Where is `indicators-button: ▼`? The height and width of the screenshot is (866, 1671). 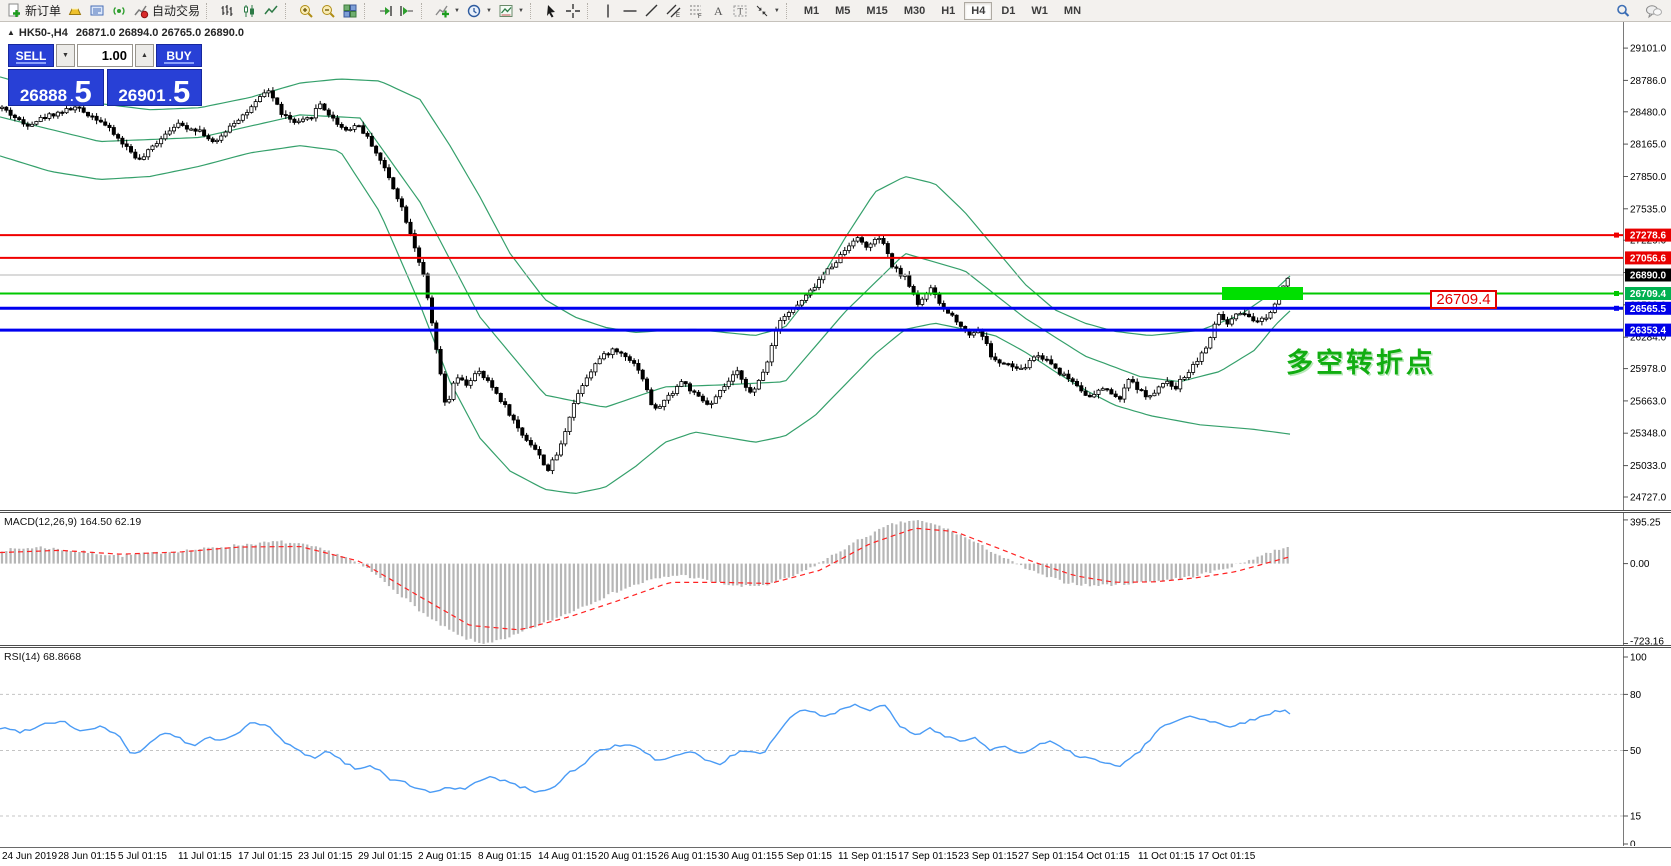 indicators-button: ▼ is located at coordinates (447, 11).